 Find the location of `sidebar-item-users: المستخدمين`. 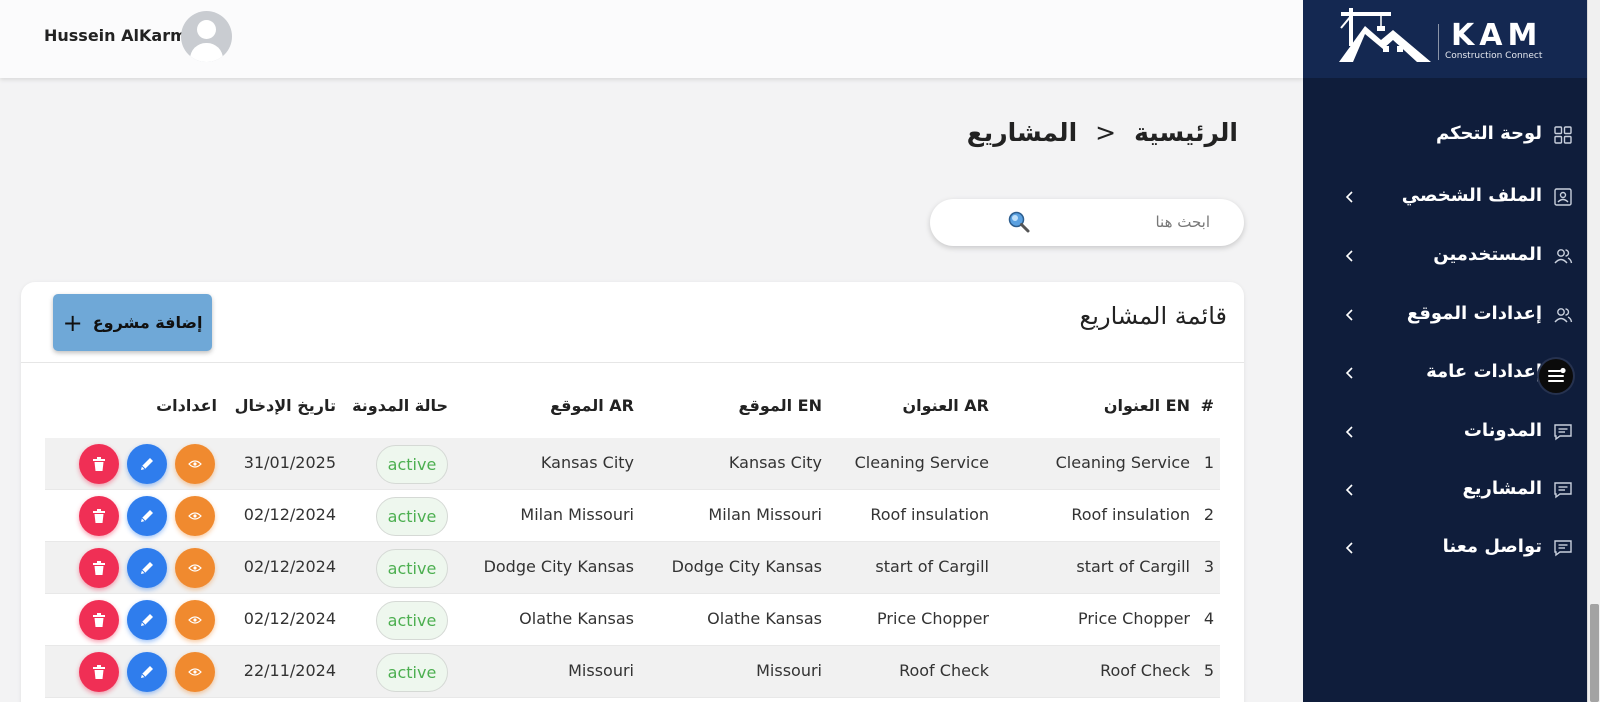

sidebar-item-users: المستخدمين is located at coordinates (1445, 256).